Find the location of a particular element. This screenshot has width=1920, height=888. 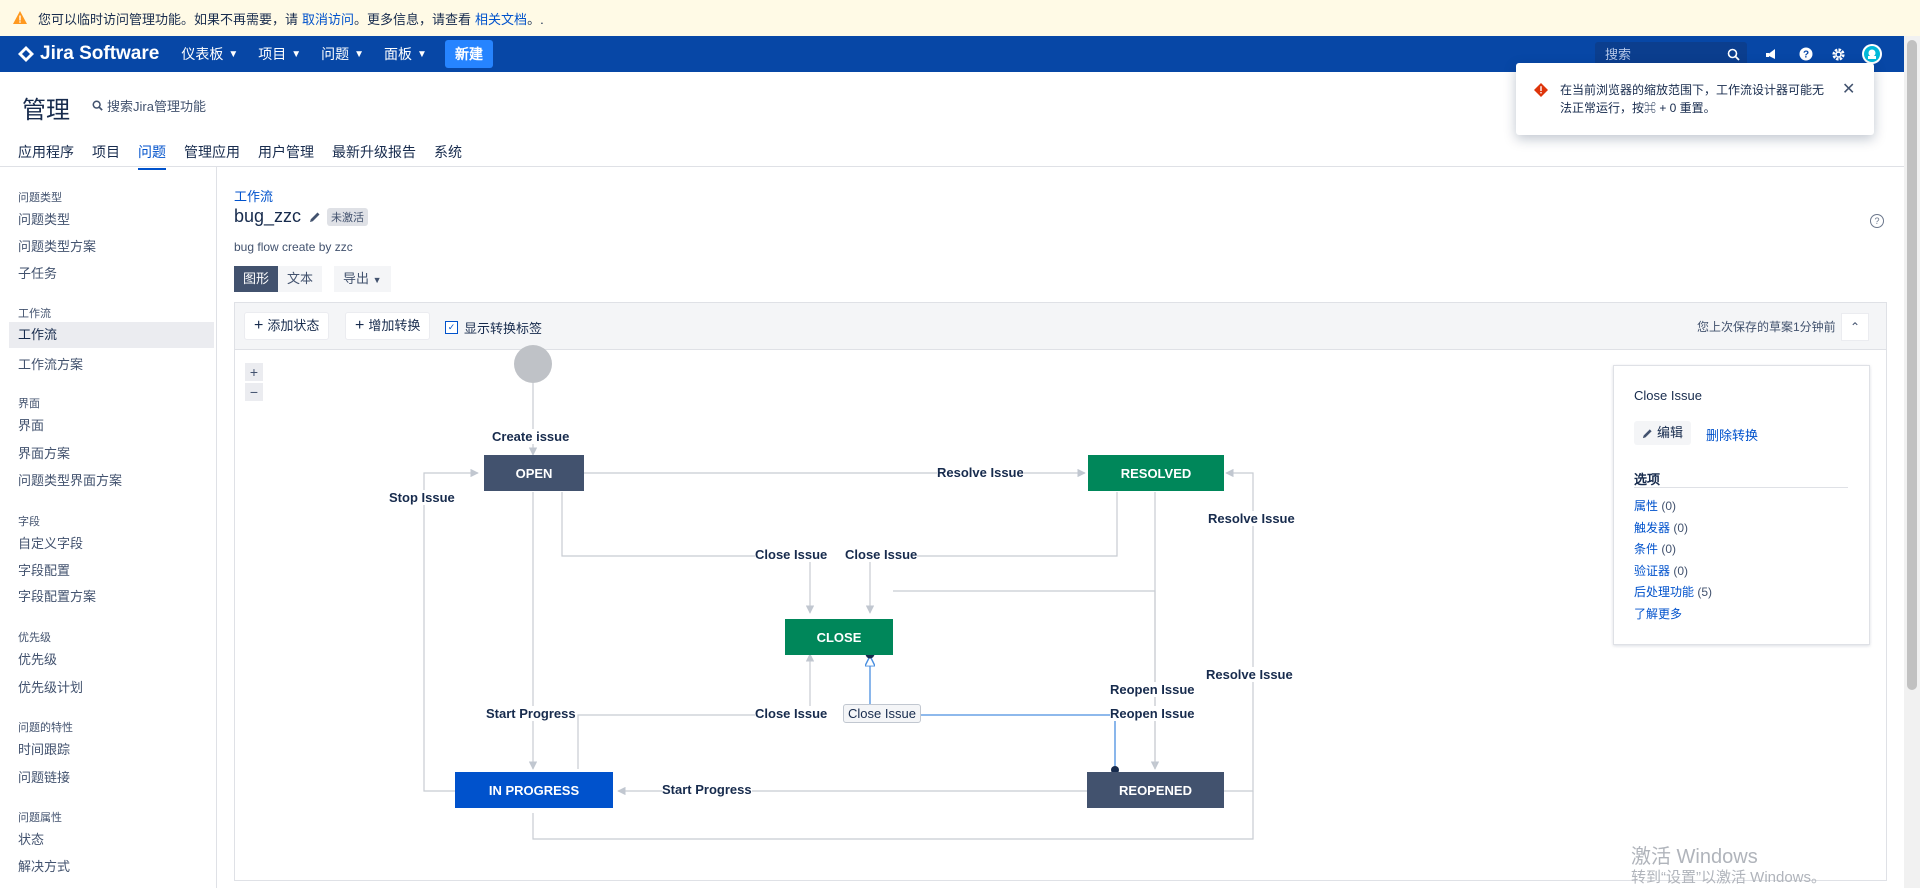

page-title: 管理 is located at coordinates (46, 110).